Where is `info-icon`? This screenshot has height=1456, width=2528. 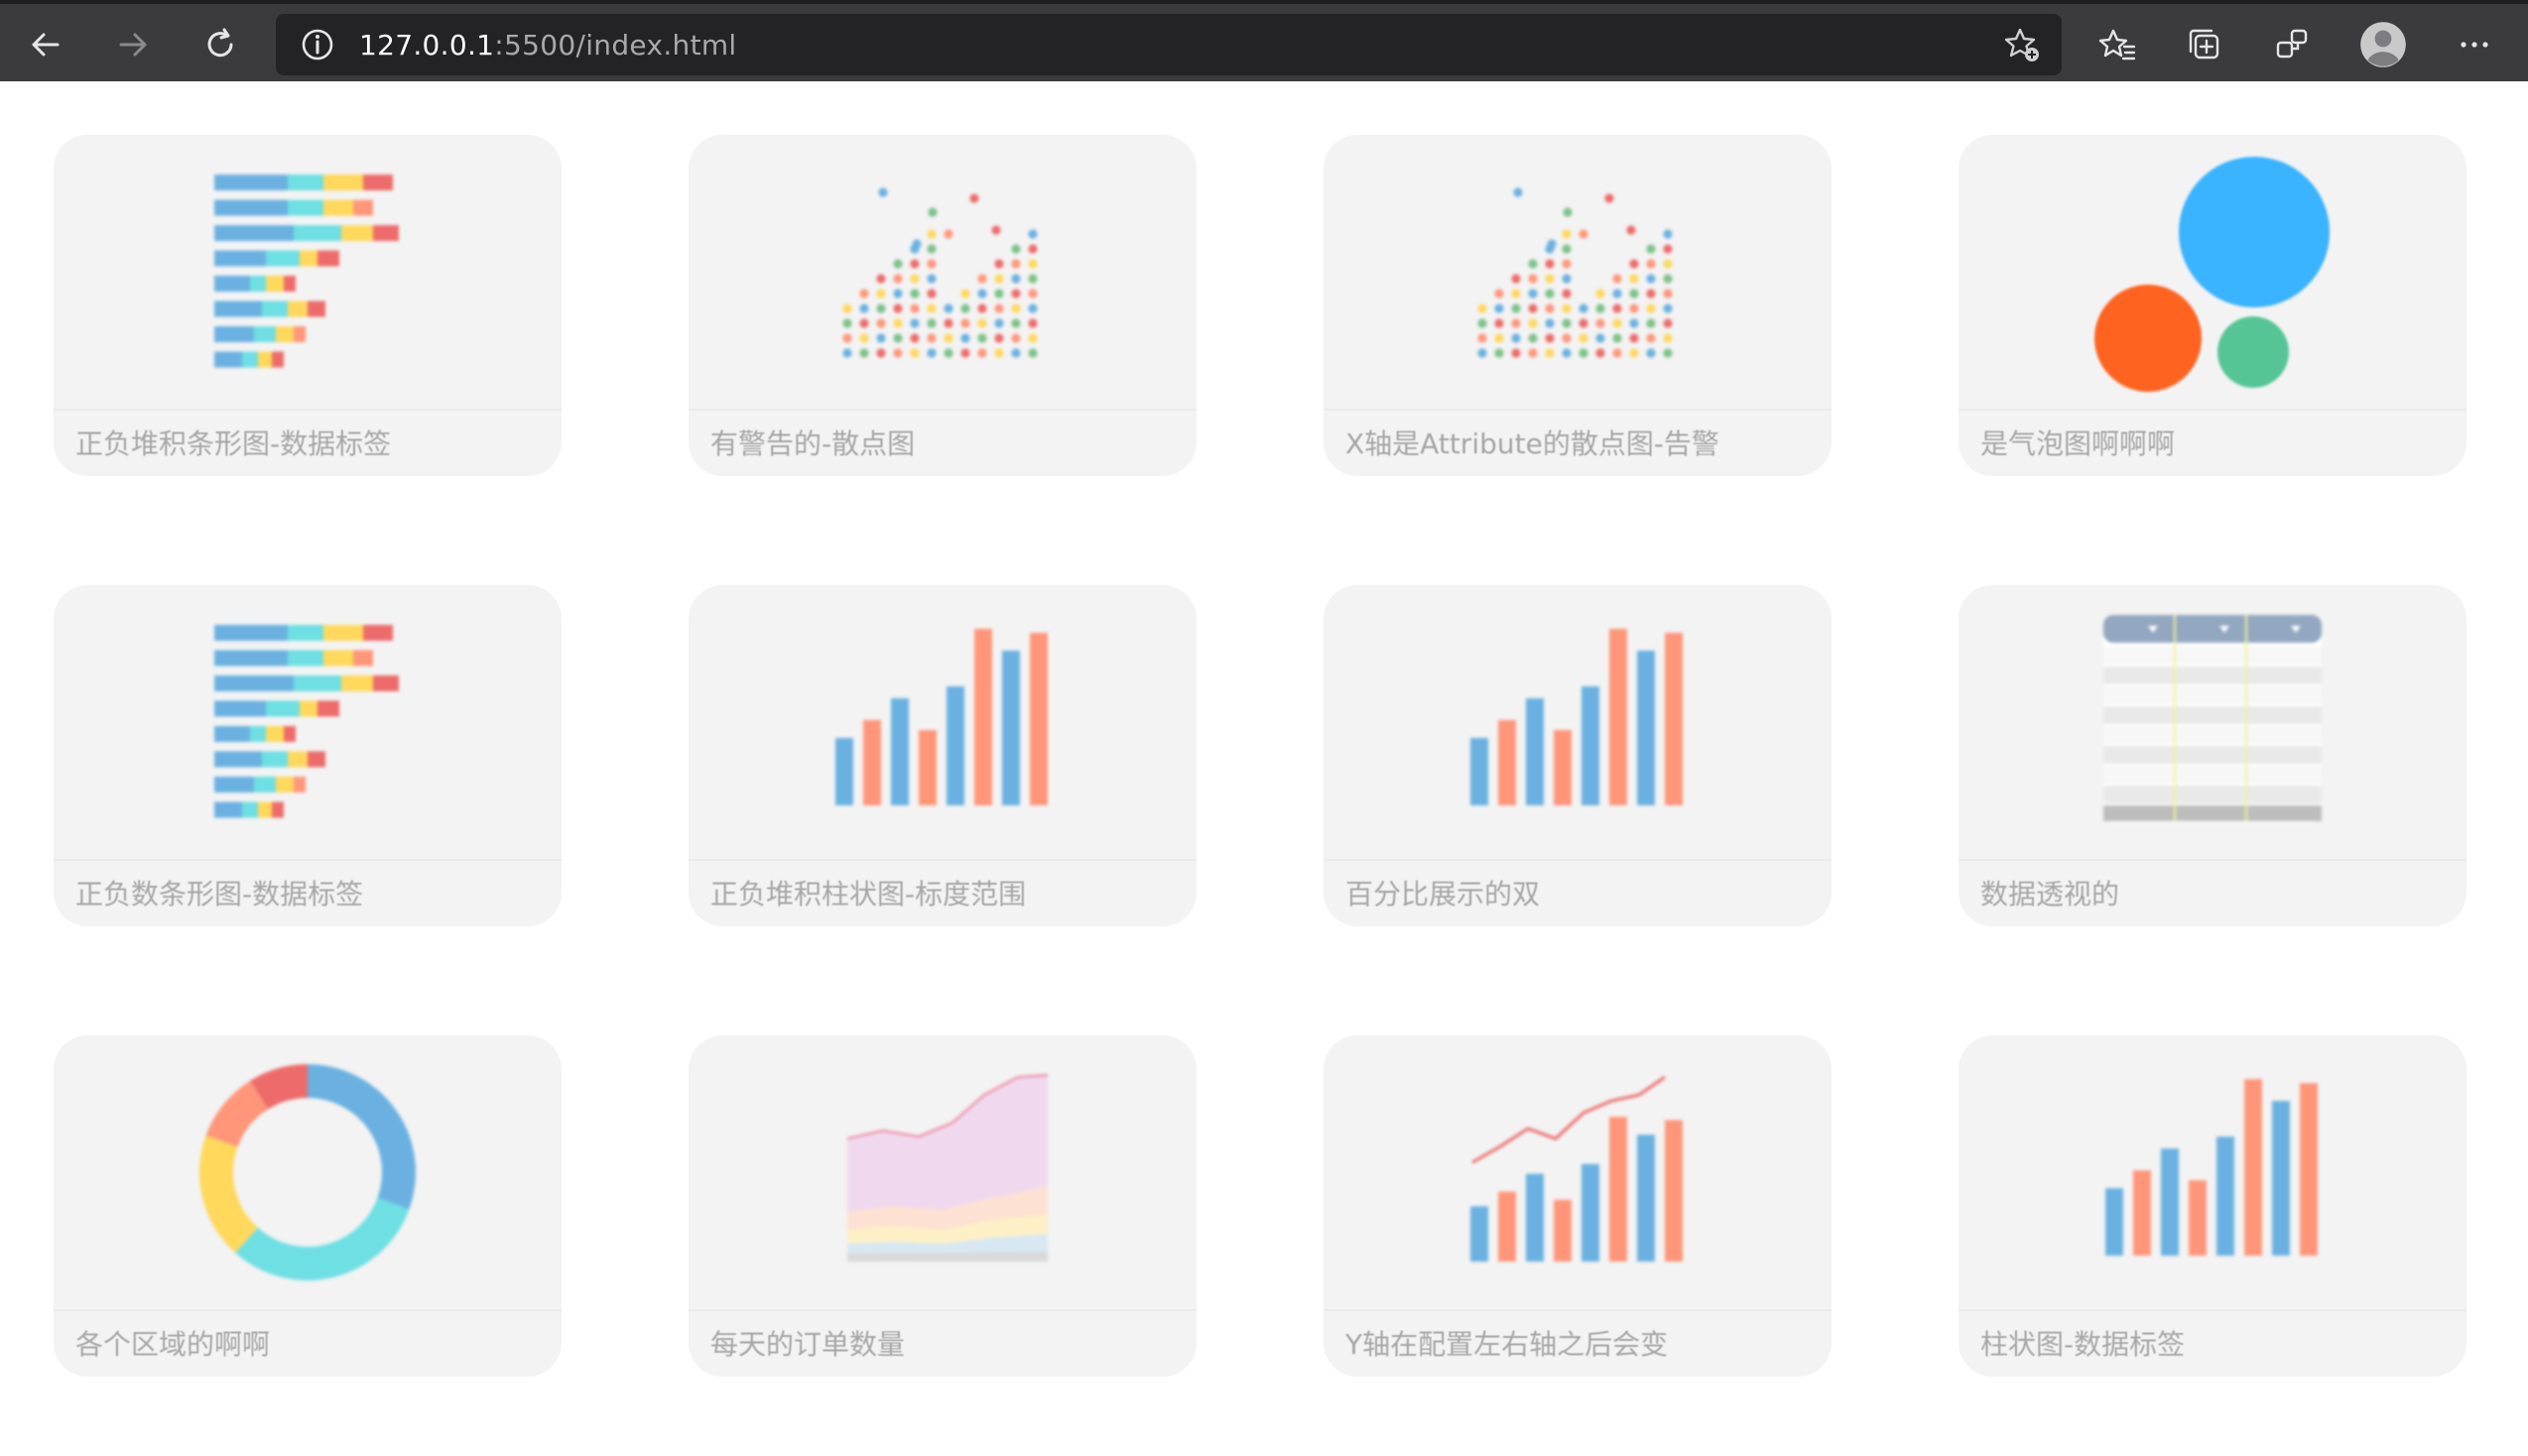
info-icon is located at coordinates (317, 44).